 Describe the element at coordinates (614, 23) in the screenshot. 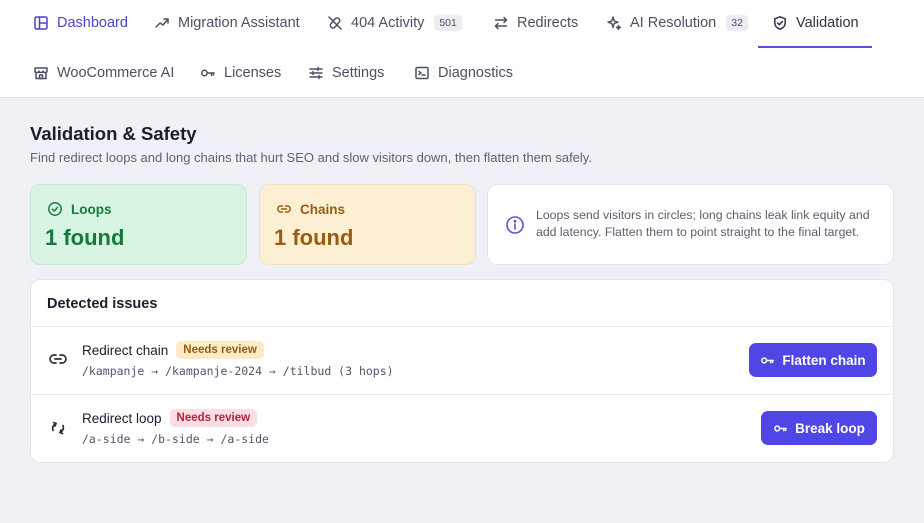

I see `sparkles-icon` at that location.